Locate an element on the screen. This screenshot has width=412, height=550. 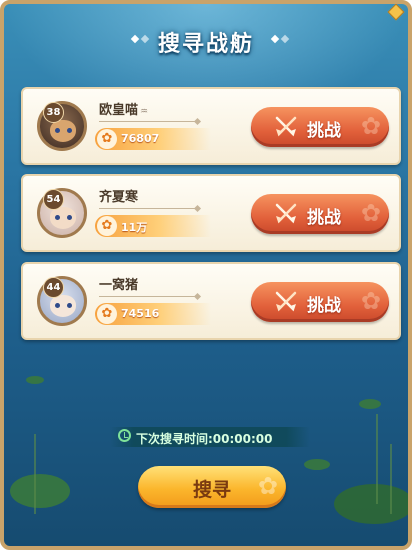
search-button: 搜寻 ✿ is located at coordinates (212, 487).